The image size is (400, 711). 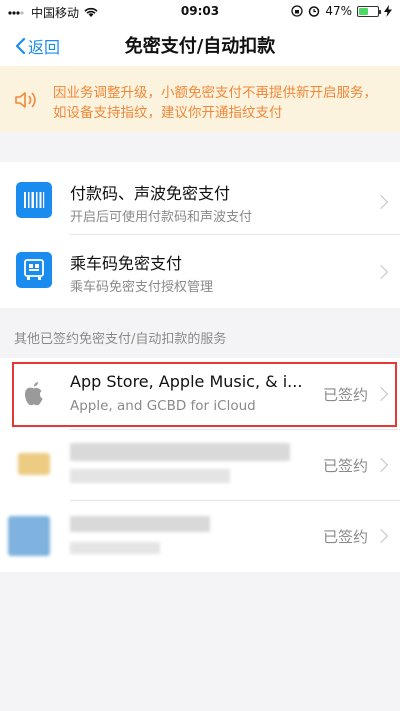 I want to click on battery-fill, so click(x=364, y=11).